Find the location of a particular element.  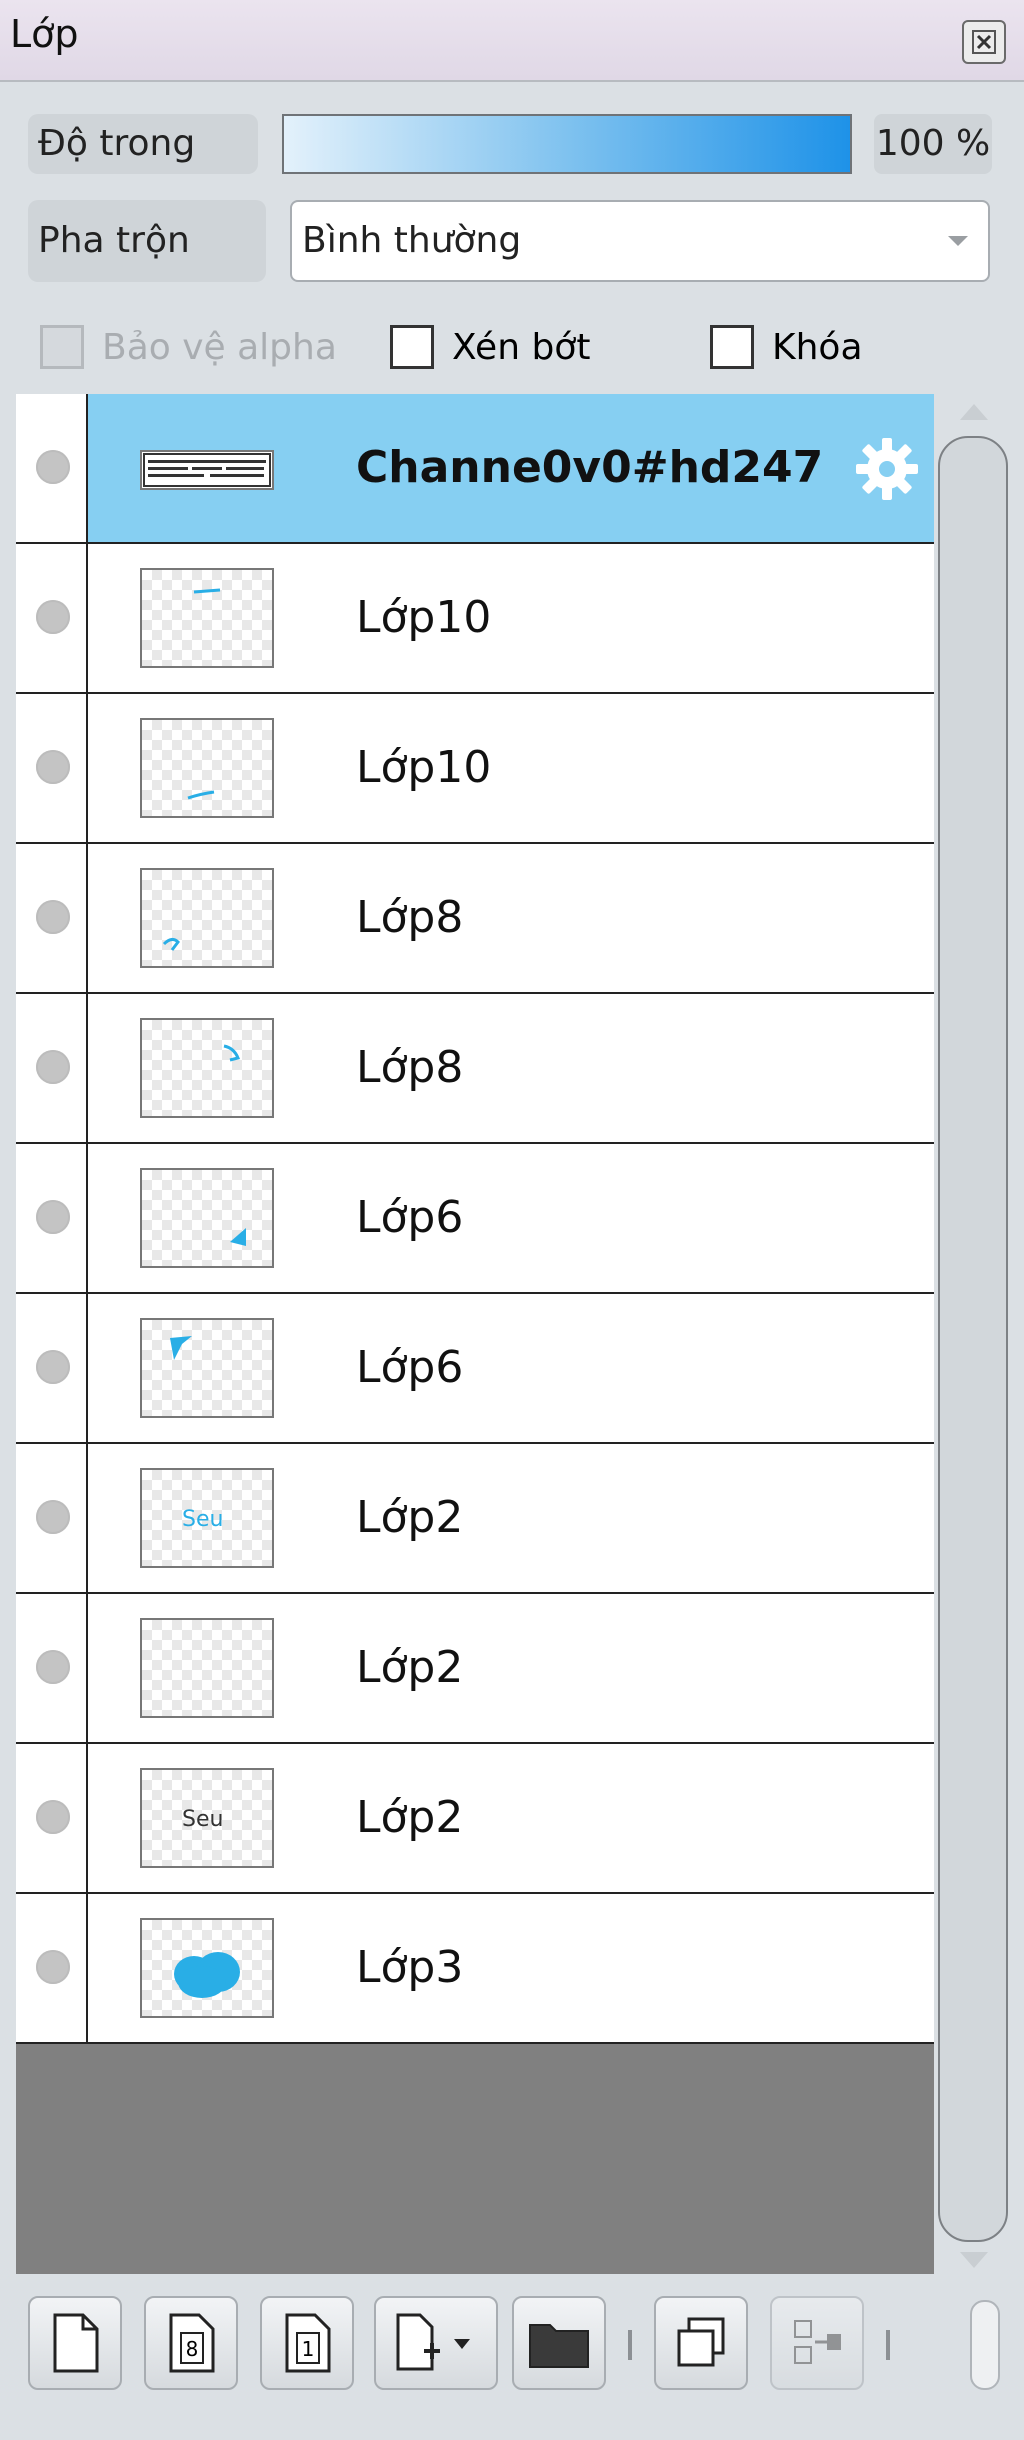

opacity-label: Độ trong is located at coordinates (143, 144).